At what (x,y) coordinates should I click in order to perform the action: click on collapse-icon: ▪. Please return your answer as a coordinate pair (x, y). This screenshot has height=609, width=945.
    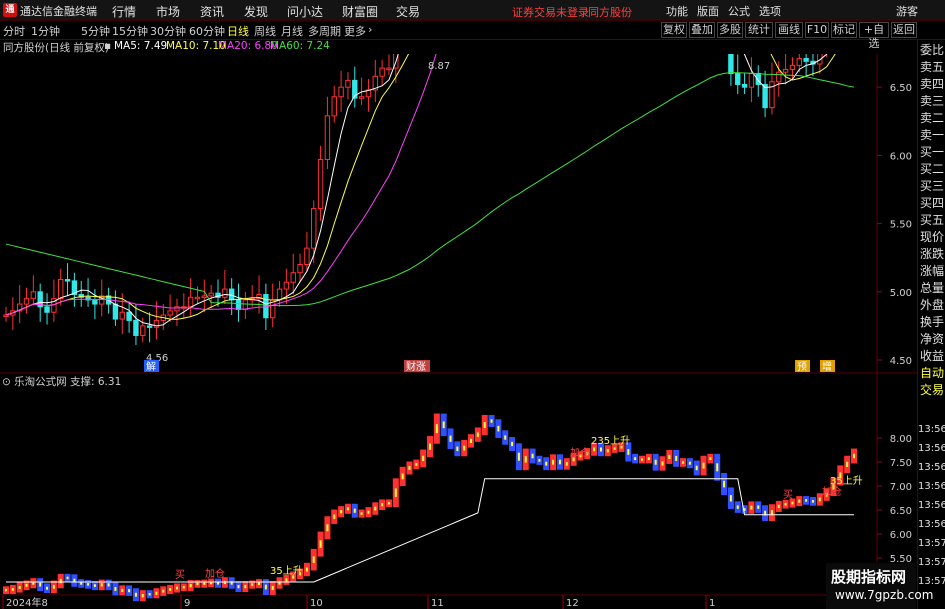
    Looking at the image, I should click on (107, 46).